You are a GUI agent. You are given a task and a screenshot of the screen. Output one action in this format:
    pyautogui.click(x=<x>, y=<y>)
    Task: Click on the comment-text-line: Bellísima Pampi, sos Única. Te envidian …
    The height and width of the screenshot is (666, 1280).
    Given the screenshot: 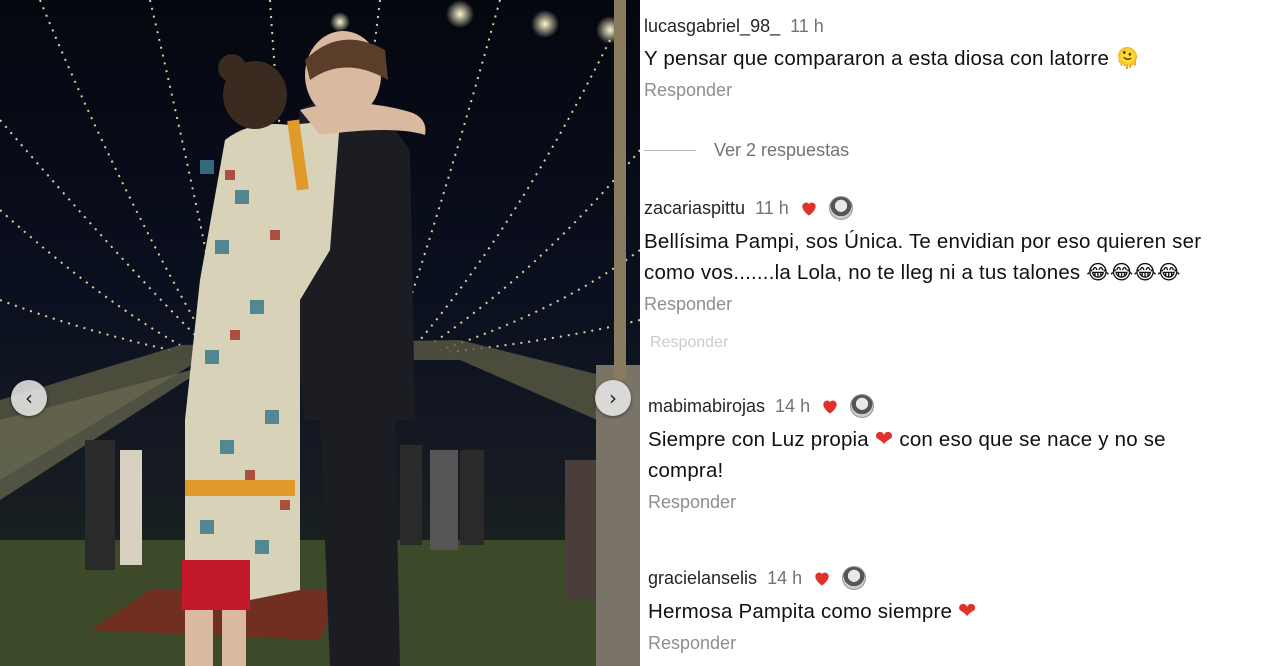 What is the action you would take?
    pyautogui.click(x=923, y=241)
    